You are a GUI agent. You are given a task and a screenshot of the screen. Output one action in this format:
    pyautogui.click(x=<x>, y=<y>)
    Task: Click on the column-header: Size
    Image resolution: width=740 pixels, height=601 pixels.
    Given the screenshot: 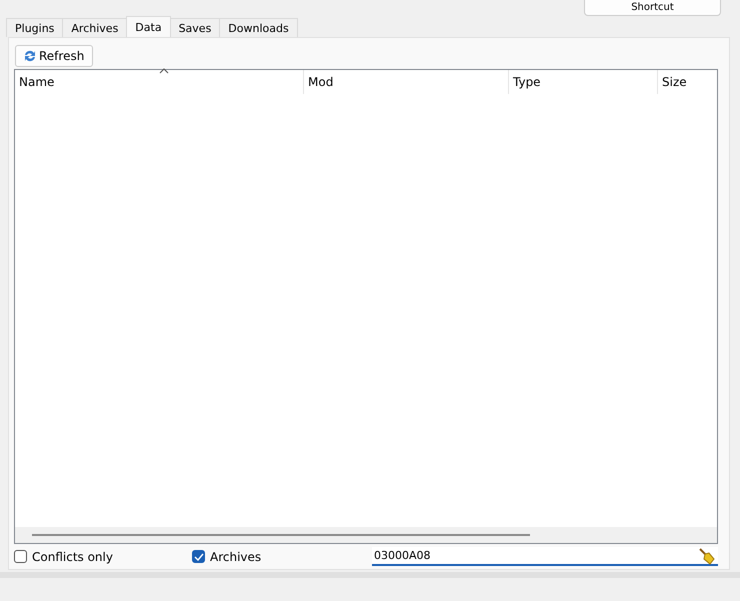 What is the action you would take?
    pyautogui.click(x=687, y=82)
    